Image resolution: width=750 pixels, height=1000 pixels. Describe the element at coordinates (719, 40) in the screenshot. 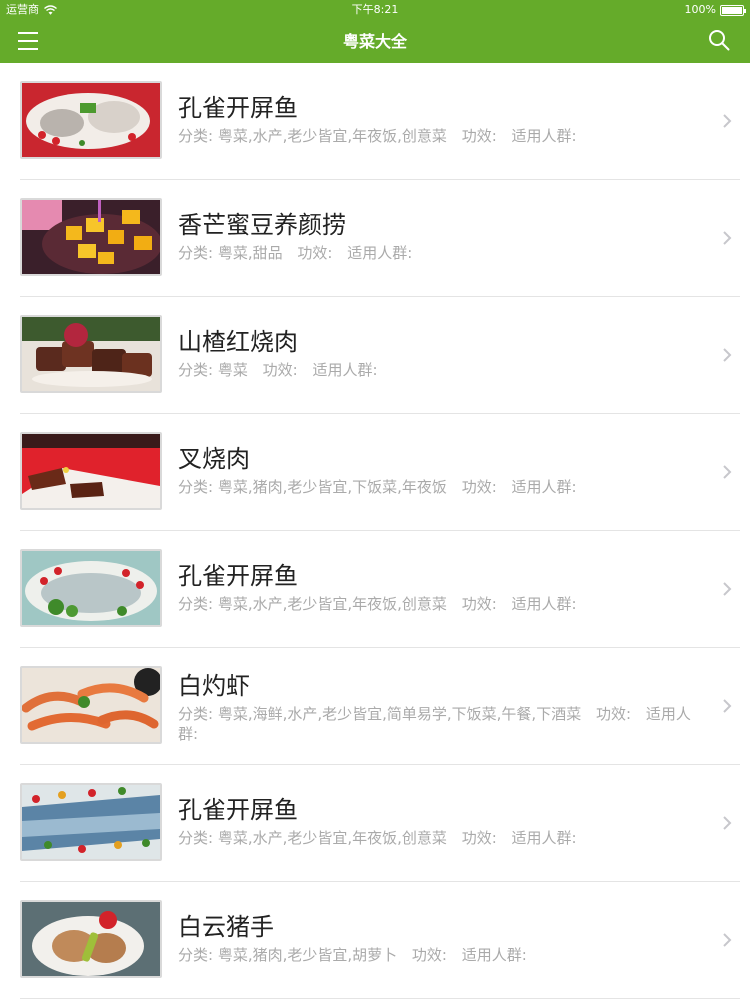

I see `search-icon` at that location.